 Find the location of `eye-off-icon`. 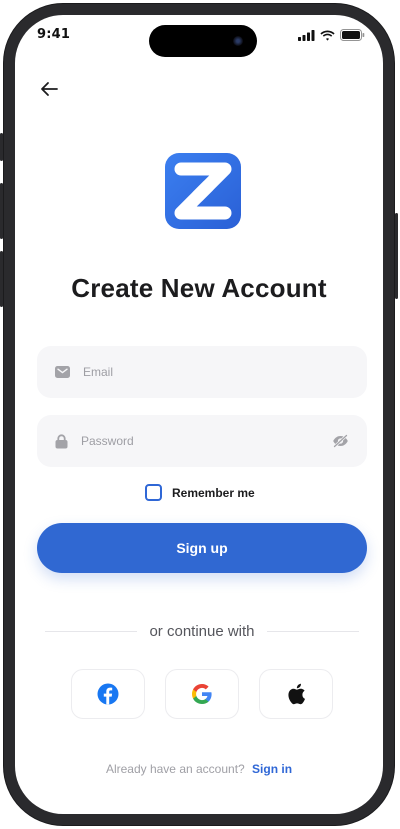

eye-off-icon is located at coordinates (340, 441).